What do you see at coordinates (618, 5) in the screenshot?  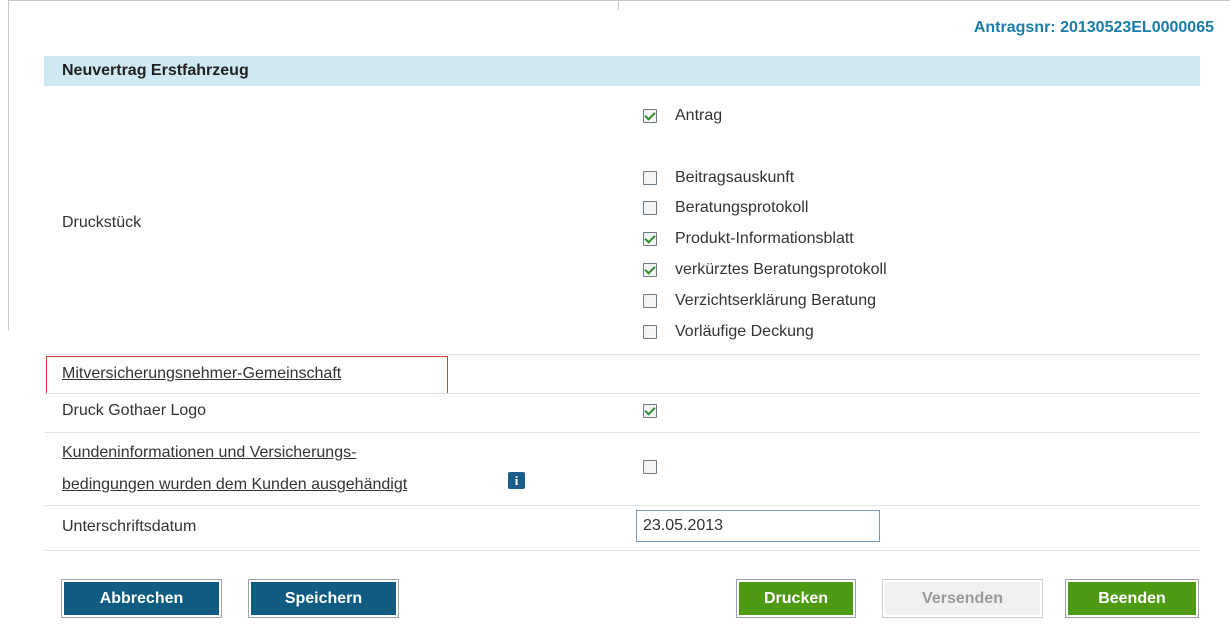 I see `frame-notch` at bounding box center [618, 5].